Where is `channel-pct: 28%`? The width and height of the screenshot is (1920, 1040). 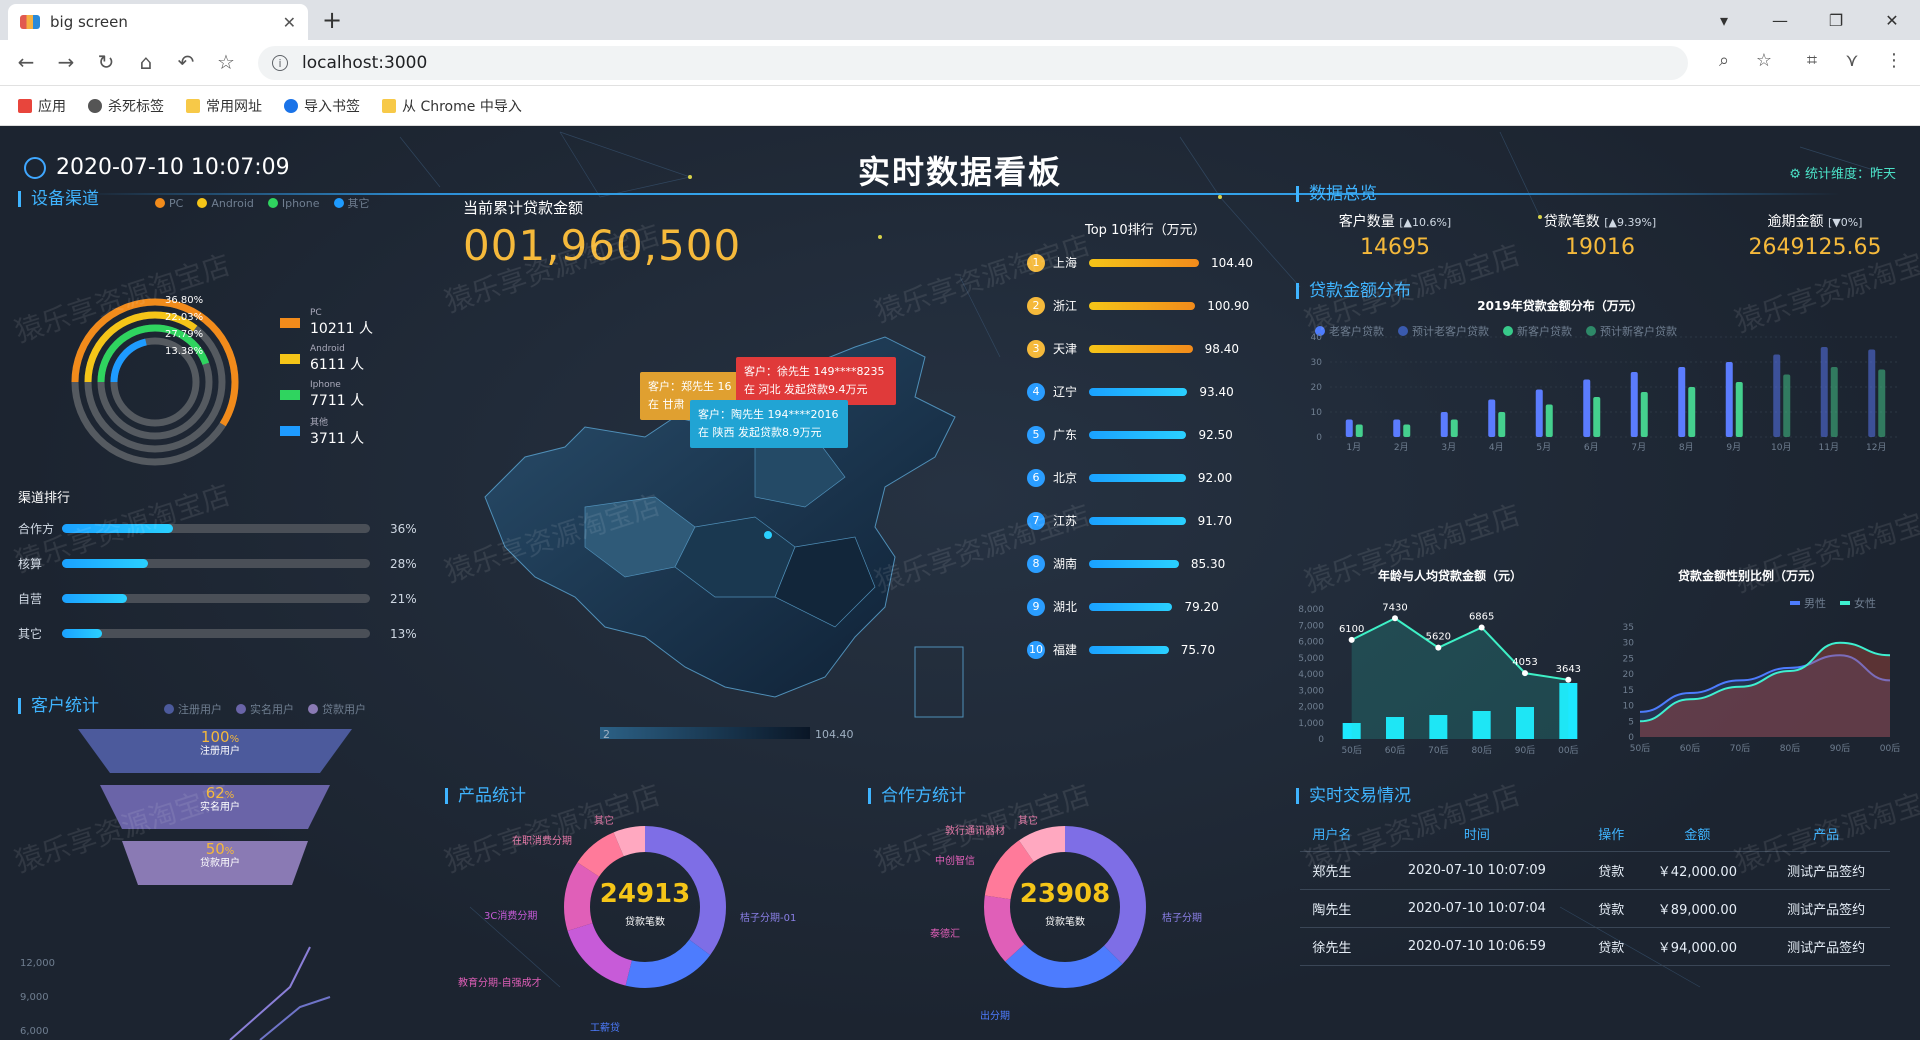 channel-pct: 28% is located at coordinates (403, 563).